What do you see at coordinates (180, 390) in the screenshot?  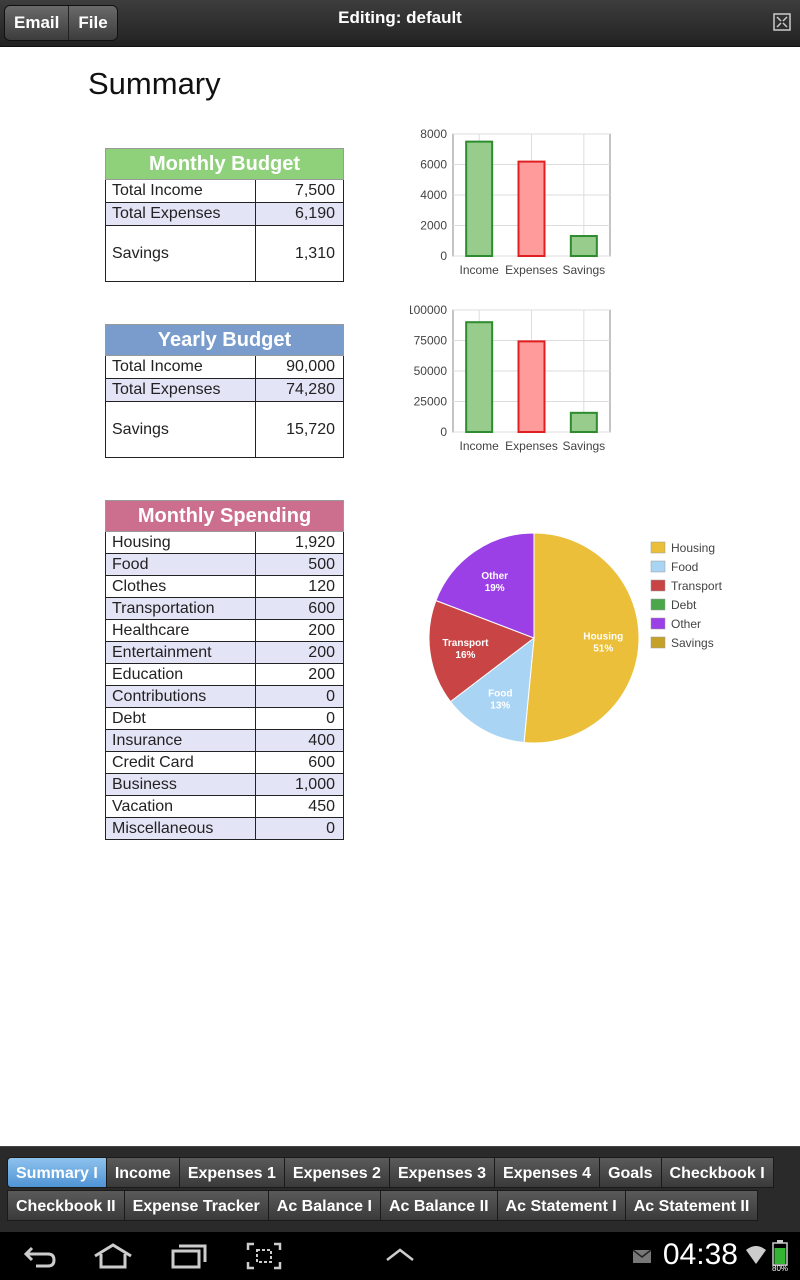 I see `row-label: Total Expenses` at bounding box center [180, 390].